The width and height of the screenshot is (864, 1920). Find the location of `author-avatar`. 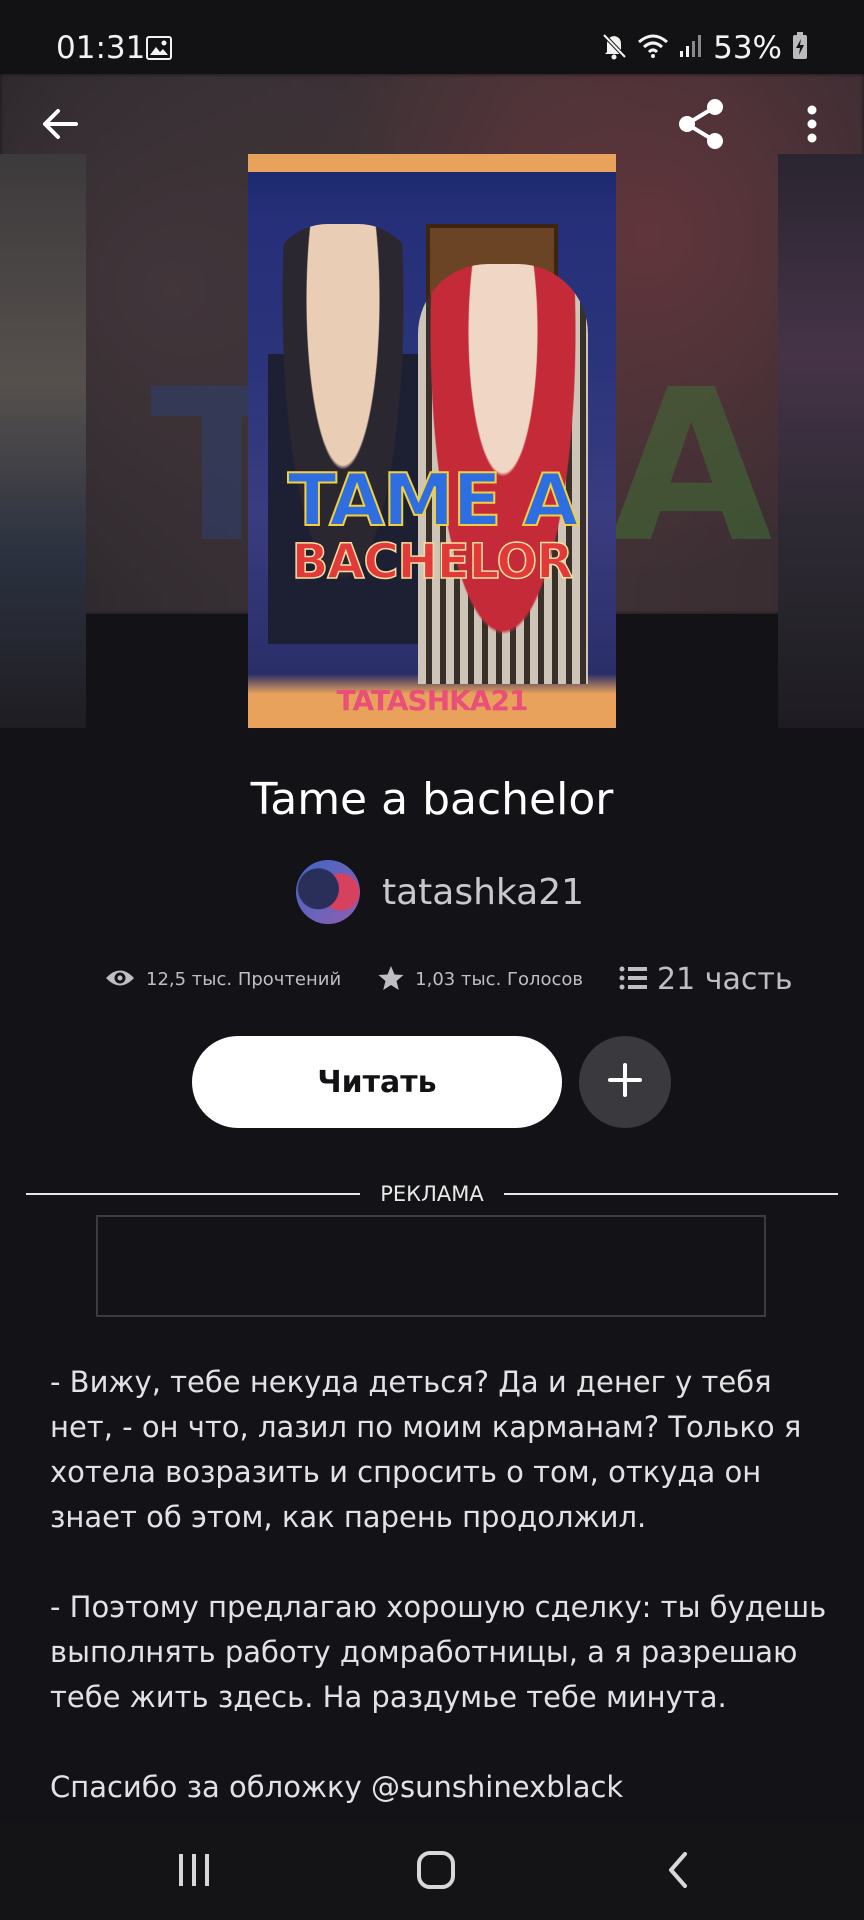

author-avatar is located at coordinates (328, 892).